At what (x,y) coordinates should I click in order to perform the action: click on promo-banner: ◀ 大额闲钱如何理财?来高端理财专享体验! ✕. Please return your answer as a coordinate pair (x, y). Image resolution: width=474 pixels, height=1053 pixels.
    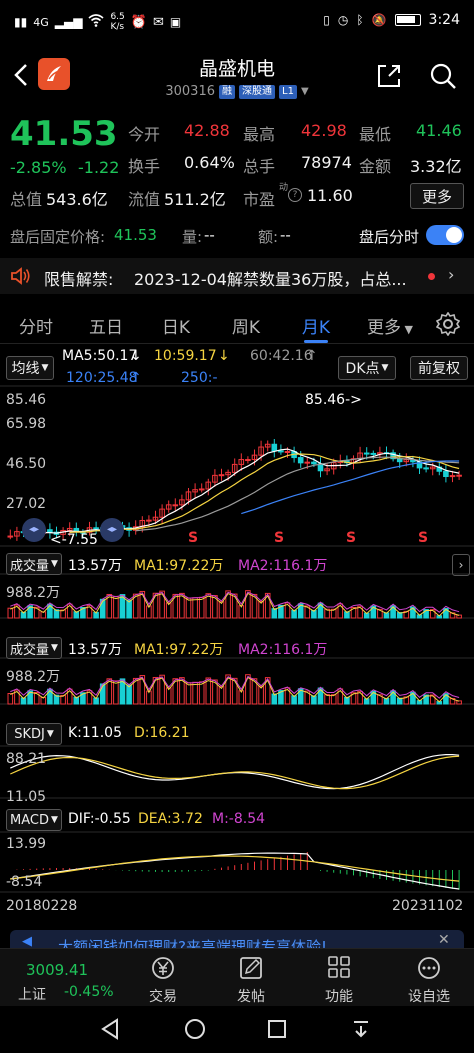
    Looking at the image, I should click on (237, 939).